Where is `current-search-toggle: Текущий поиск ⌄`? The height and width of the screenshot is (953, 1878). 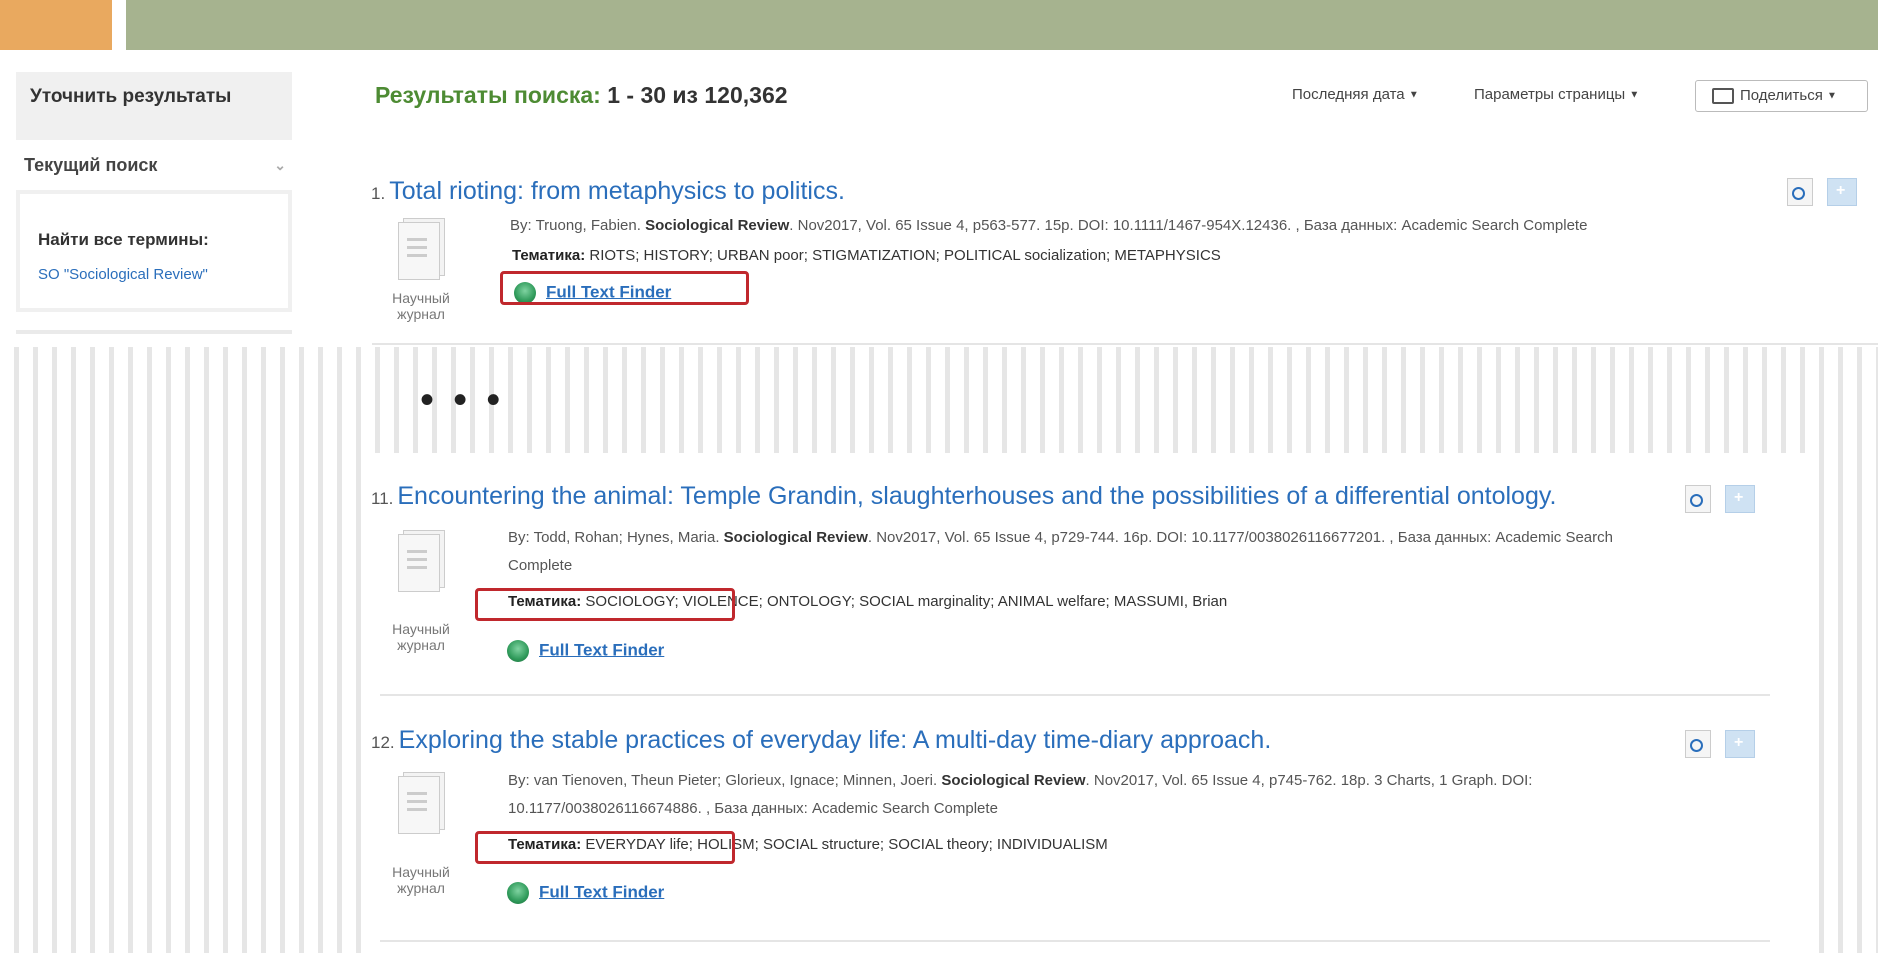
current-search-toggle: Текущий поиск ⌄ is located at coordinates (154, 169).